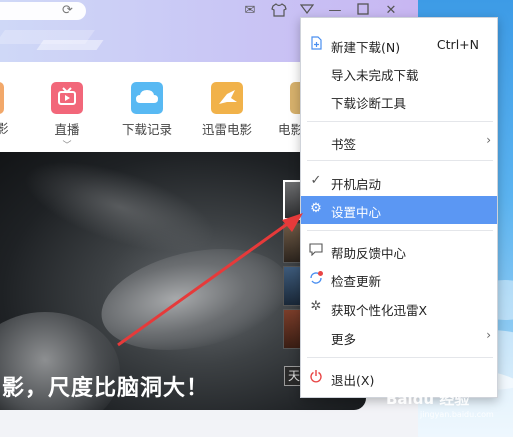 This screenshot has width=513, height=437. I want to click on annotation-arrow, so click(210, 280).